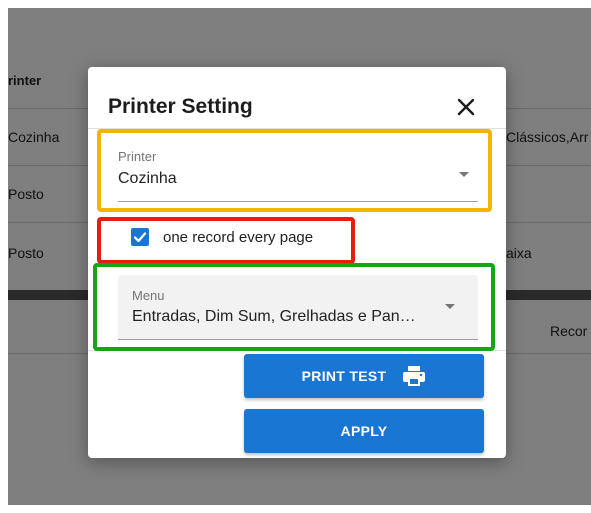  What do you see at coordinates (226, 240) in the screenshot?
I see `highlight-box-checkbox` at bounding box center [226, 240].